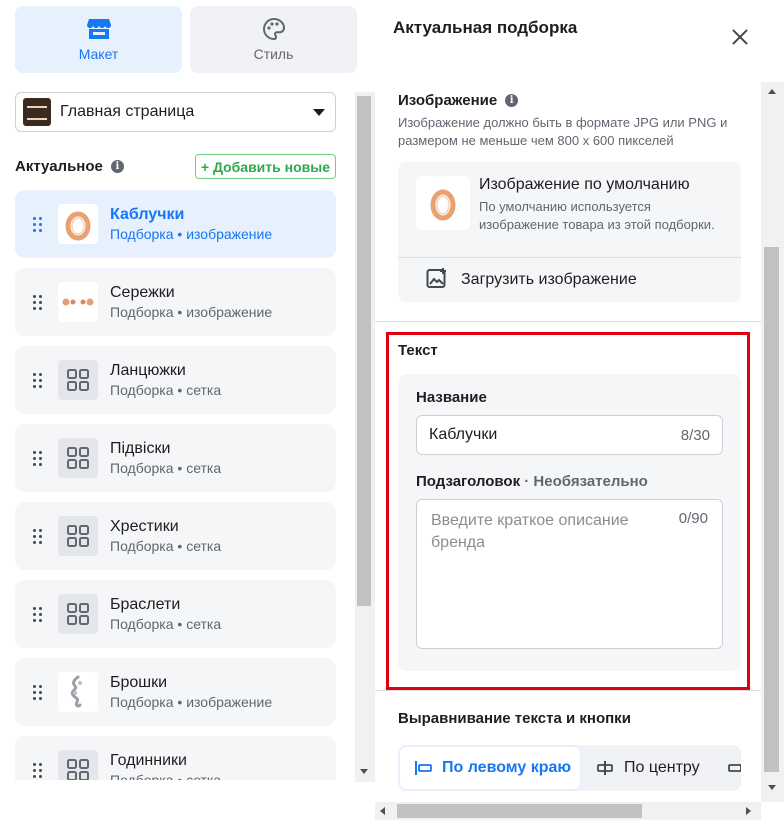  Describe the element at coordinates (59, 166) in the screenshot. I see `featured-title: Актуальное` at that location.